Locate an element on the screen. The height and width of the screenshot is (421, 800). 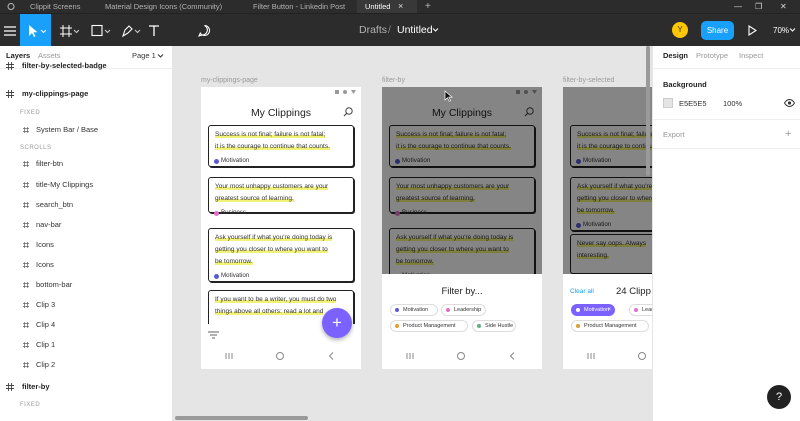
layer-item: nav-bar is located at coordinates (86, 225).